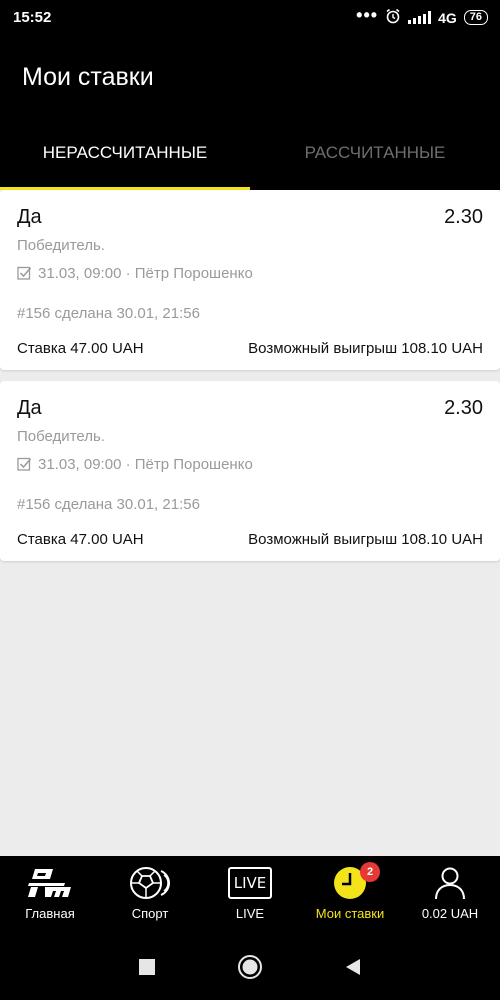 The image size is (500, 1000). I want to click on live-icon: LIVE, so click(250, 883).